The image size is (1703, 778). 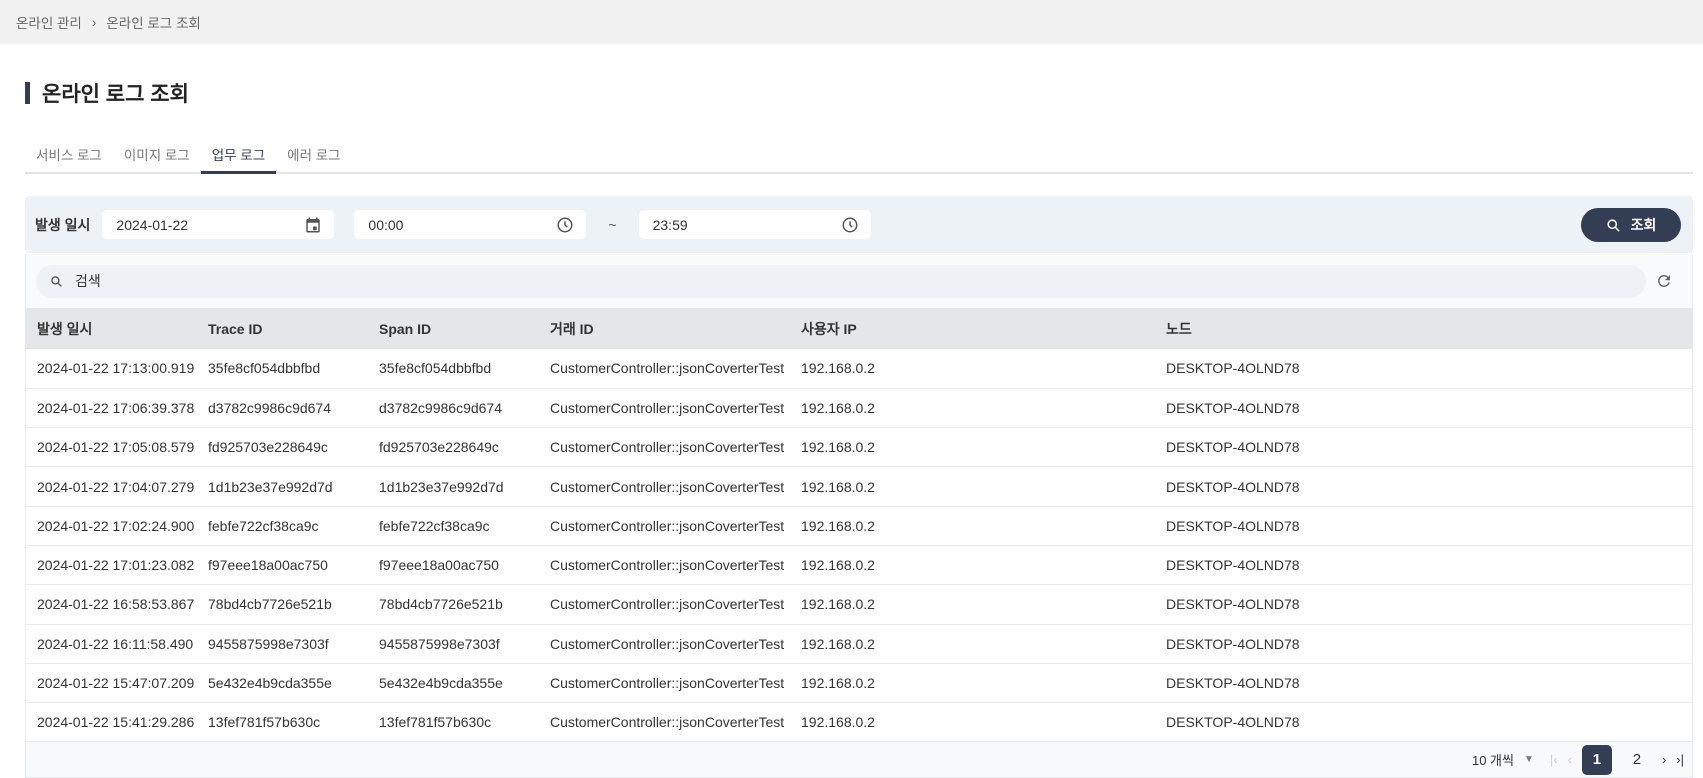 I want to click on search-button-label: 조회, so click(x=1643, y=225).